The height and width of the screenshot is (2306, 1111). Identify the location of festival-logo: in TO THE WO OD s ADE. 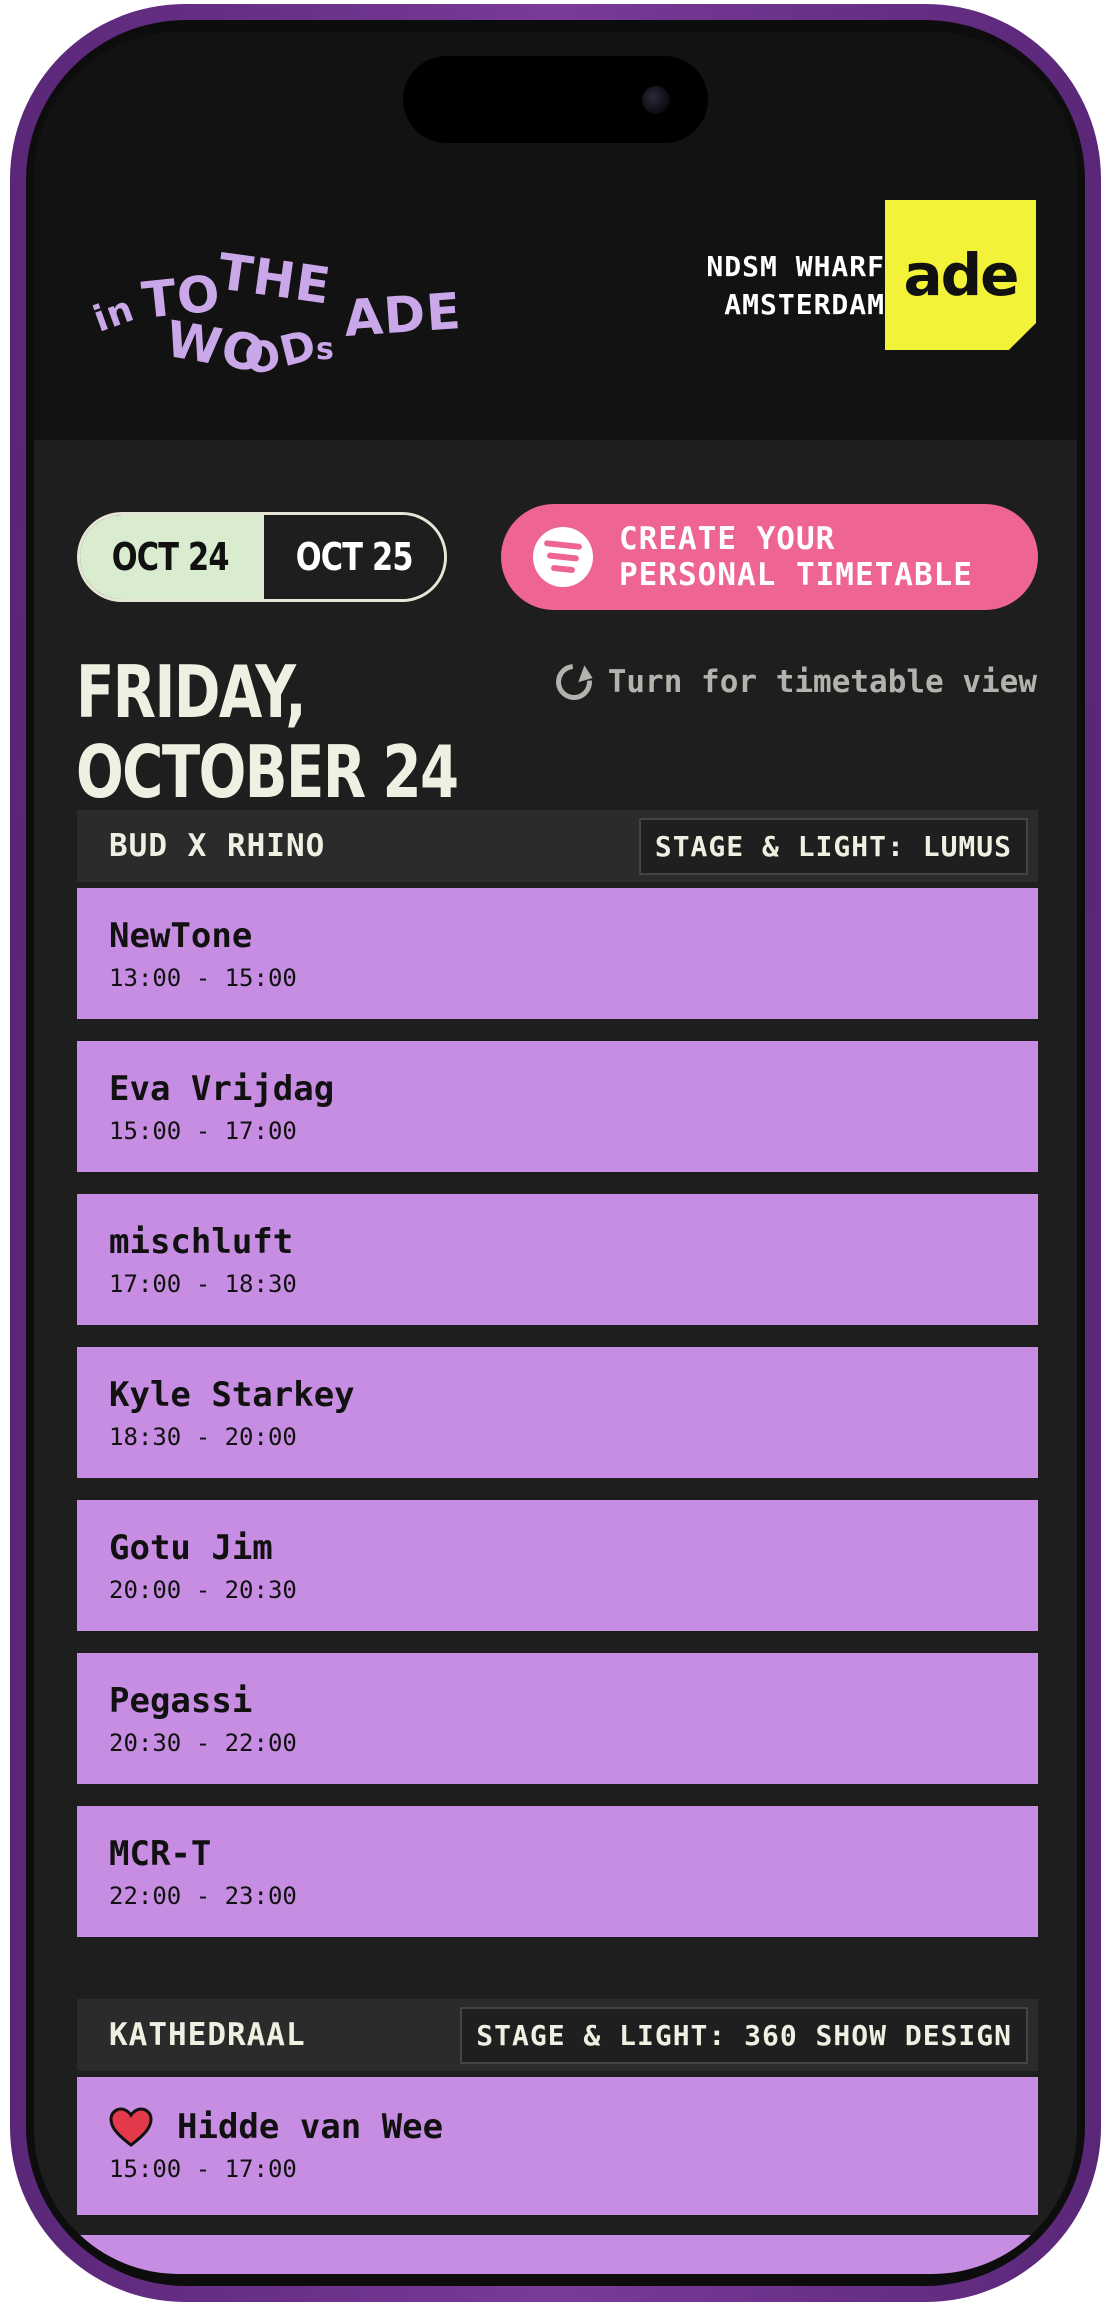
(275, 322).